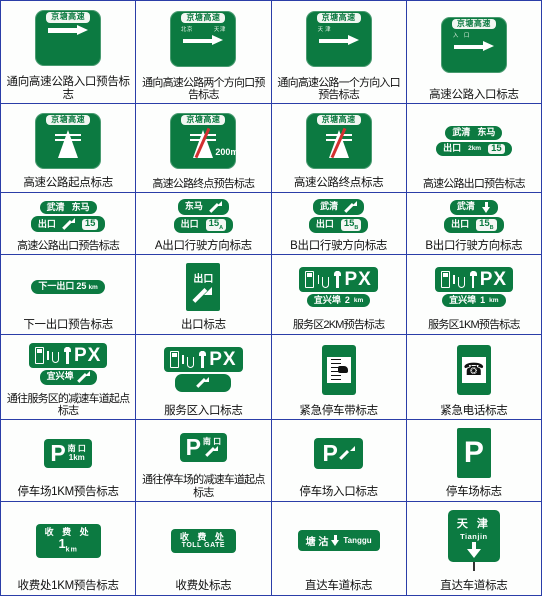 Image resolution: width=542 pixels, height=596 pixels. Describe the element at coordinates (76, 458) in the screenshot. I see `distance-label: 1km` at that location.